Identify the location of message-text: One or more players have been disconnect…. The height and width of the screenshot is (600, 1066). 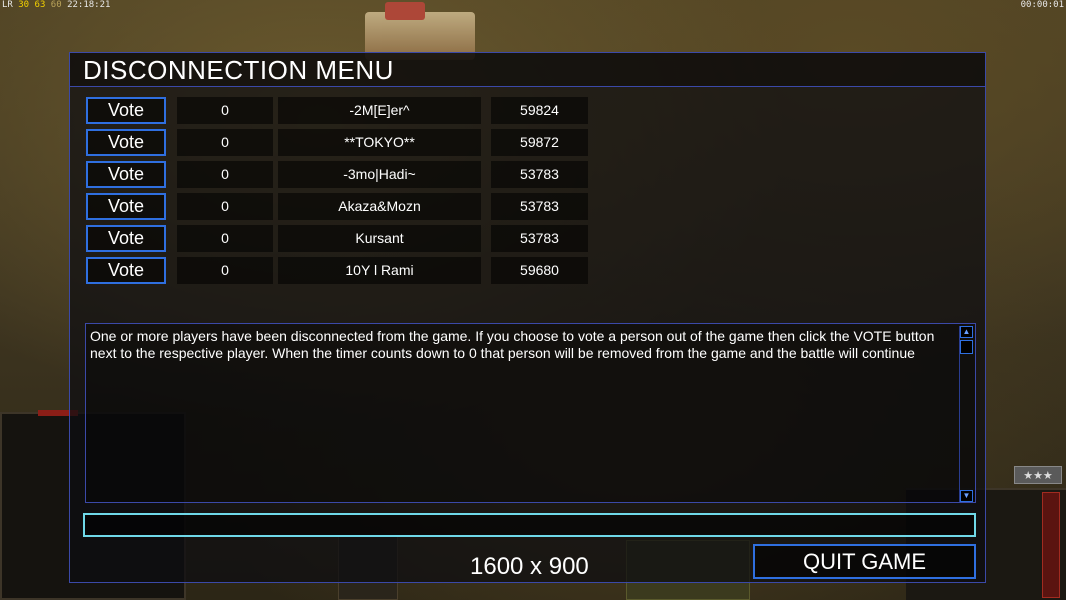
(512, 344).